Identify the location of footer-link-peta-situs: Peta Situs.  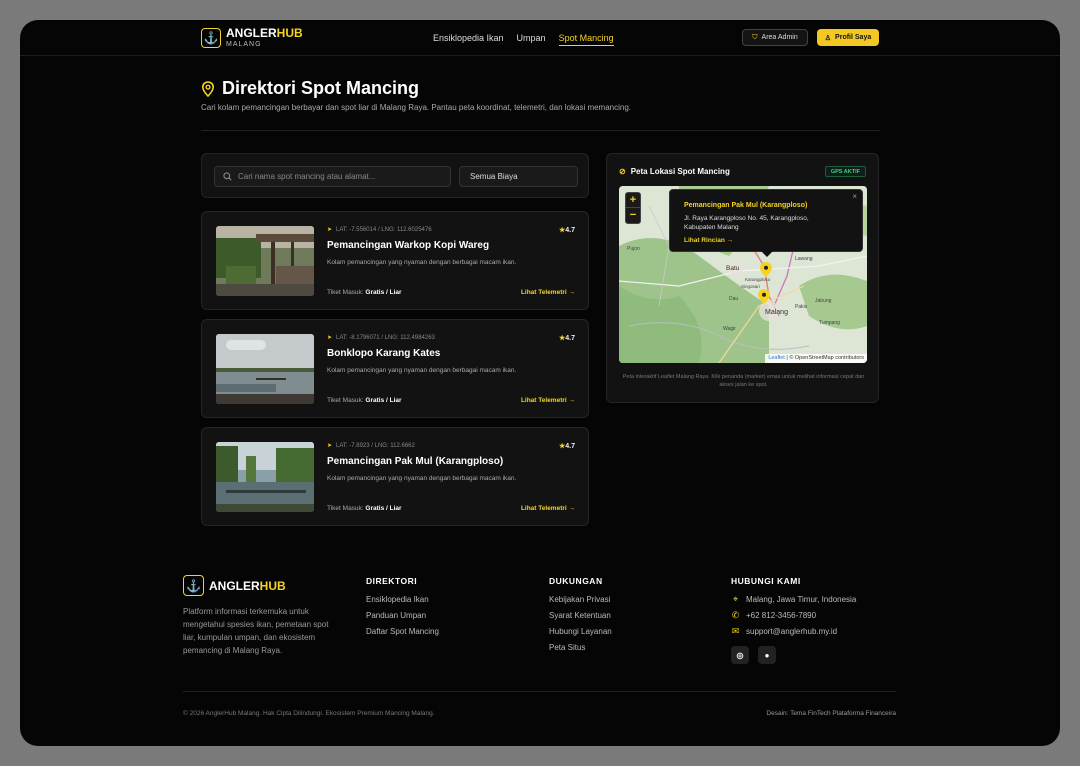
(580, 647).